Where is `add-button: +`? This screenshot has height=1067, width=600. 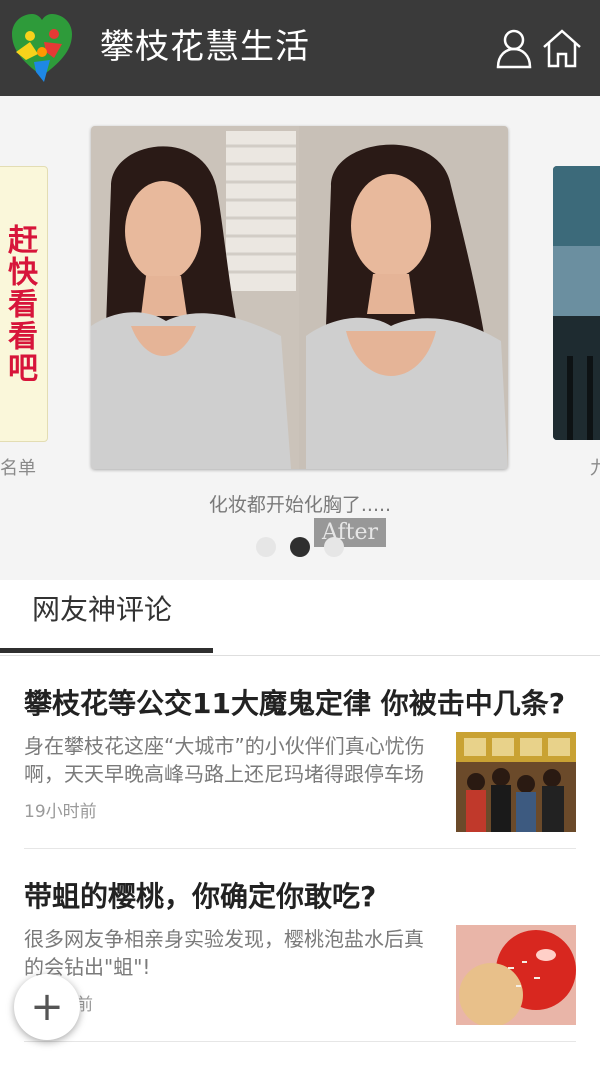
add-button: + is located at coordinates (47, 1007).